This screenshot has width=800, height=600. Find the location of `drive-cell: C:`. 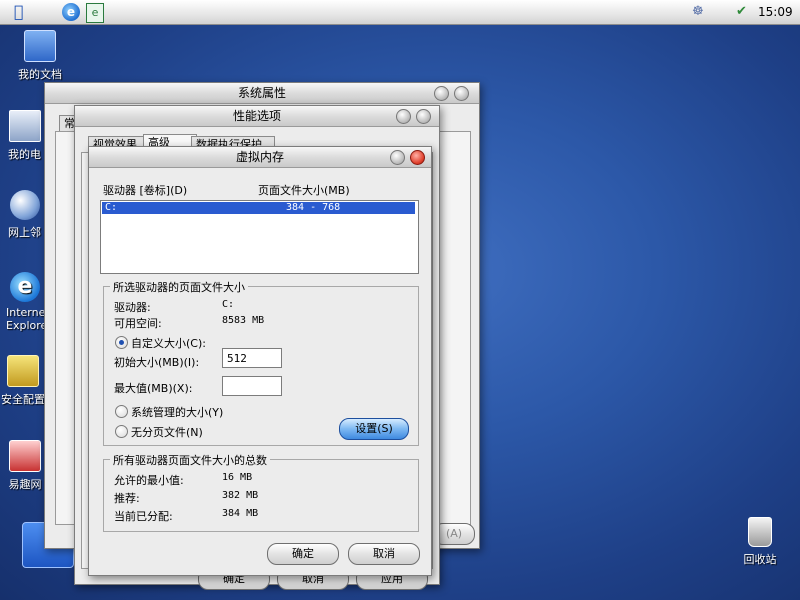

drive-cell: C: is located at coordinates (111, 207).